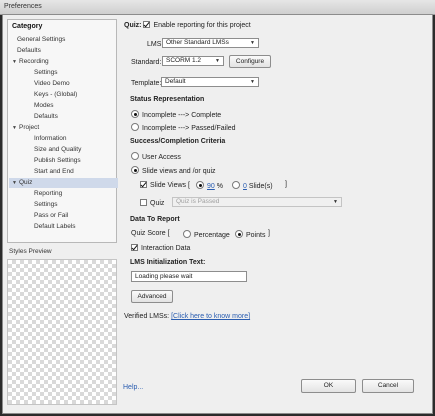 The image size is (435, 416). I want to click on template-value: Default, so click(175, 81).